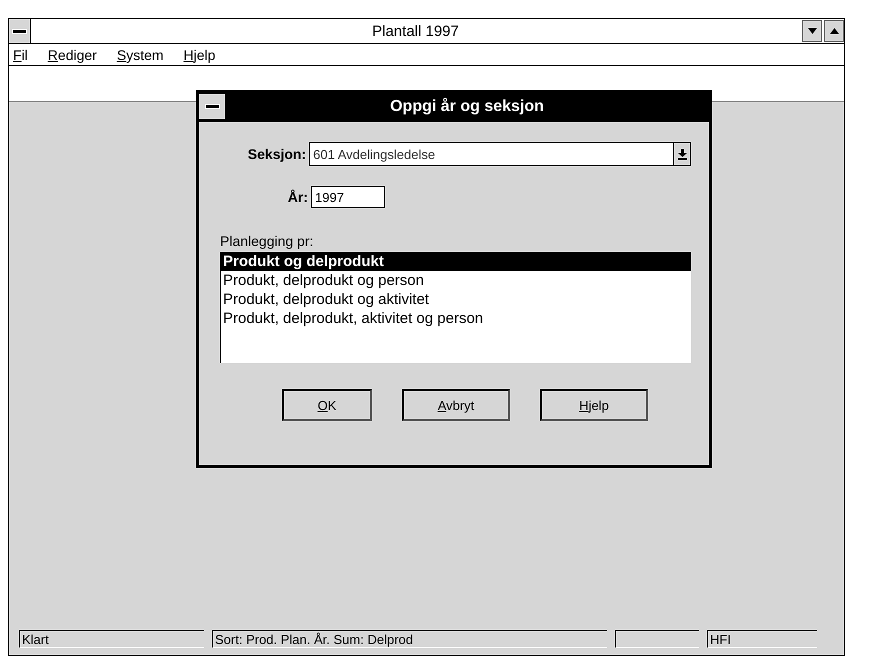 Image resolution: width=885 pixels, height=667 pixels. I want to click on window-title: Plantall 1997, so click(415, 31).